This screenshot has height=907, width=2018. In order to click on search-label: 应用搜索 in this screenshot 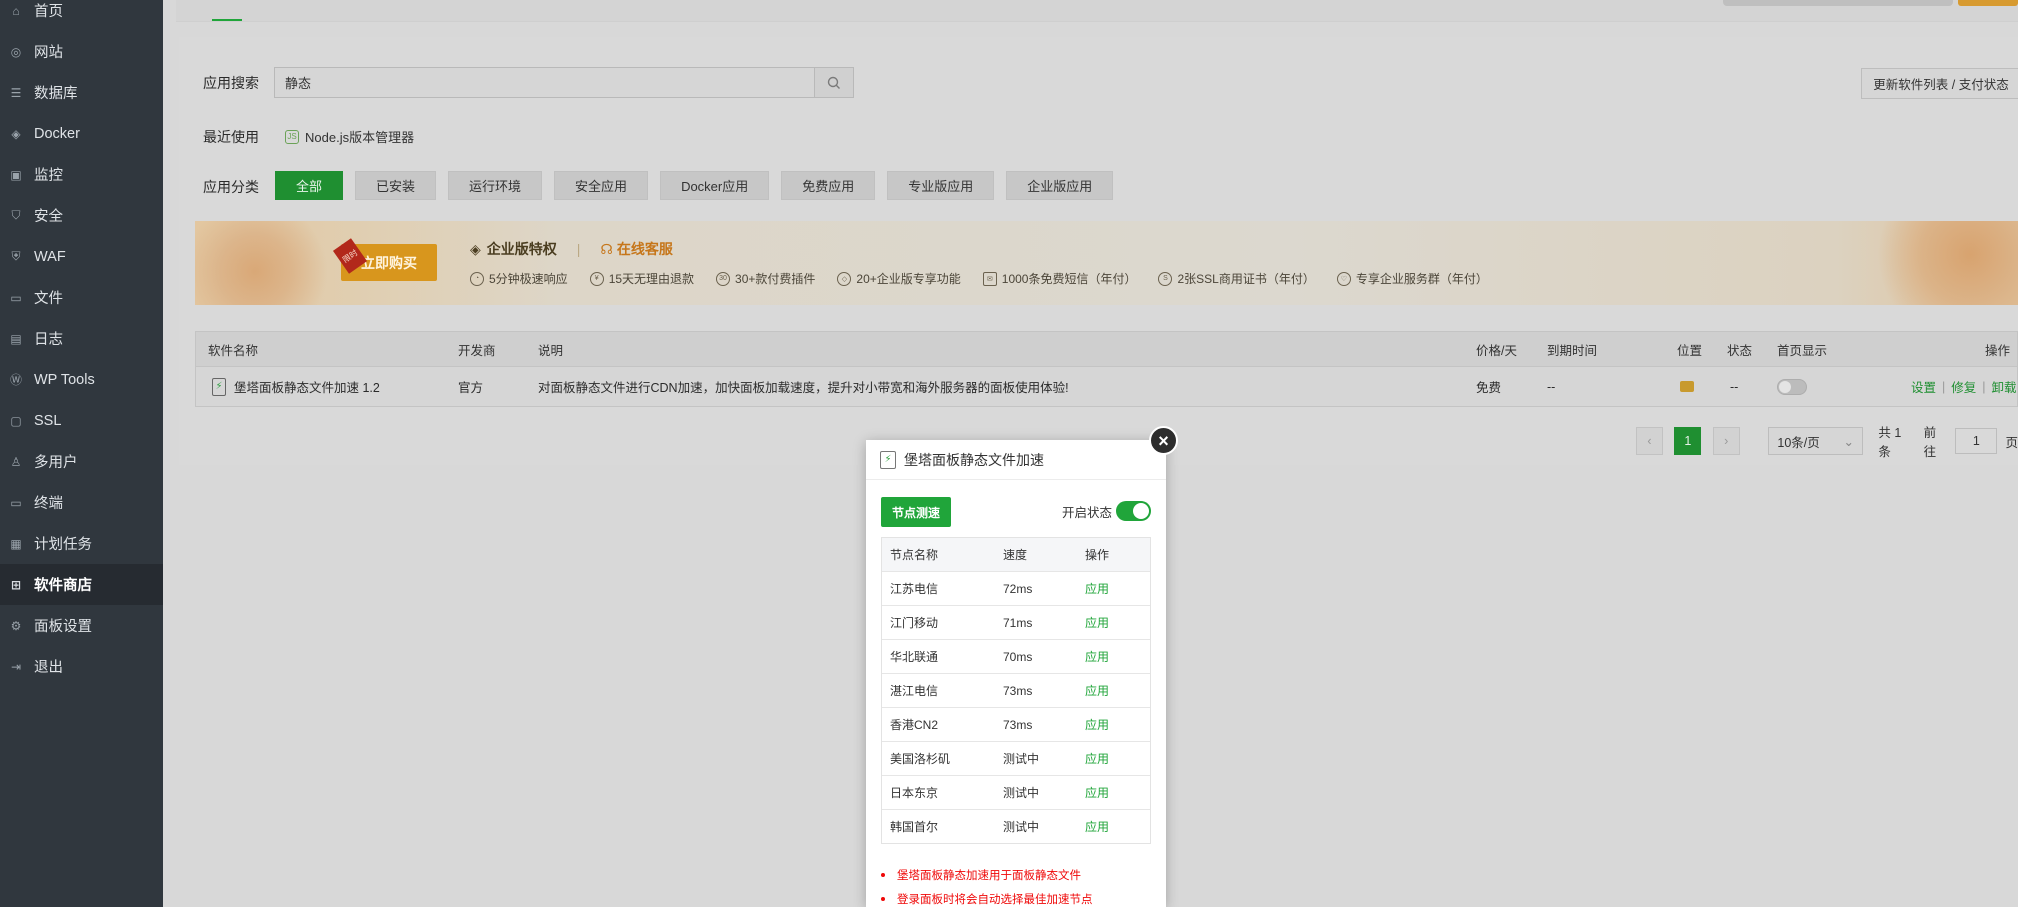, I will do `click(231, 83)`.